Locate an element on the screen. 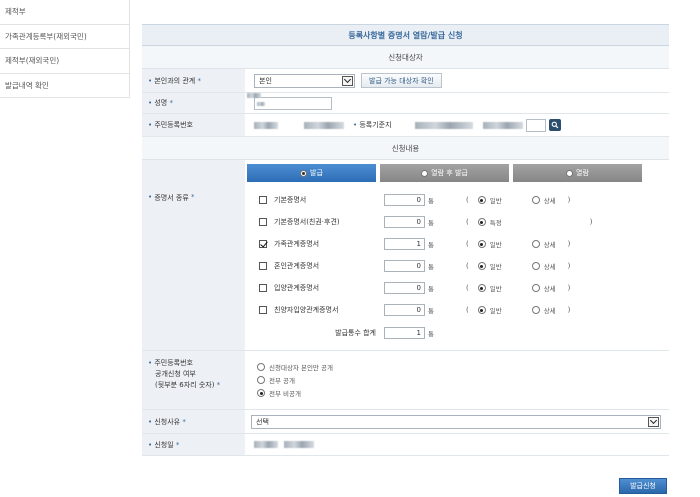 The image size is (700, 497). sidebar-item-issuance-history: 발급내역 확인 is located at coordinates (65, 85).